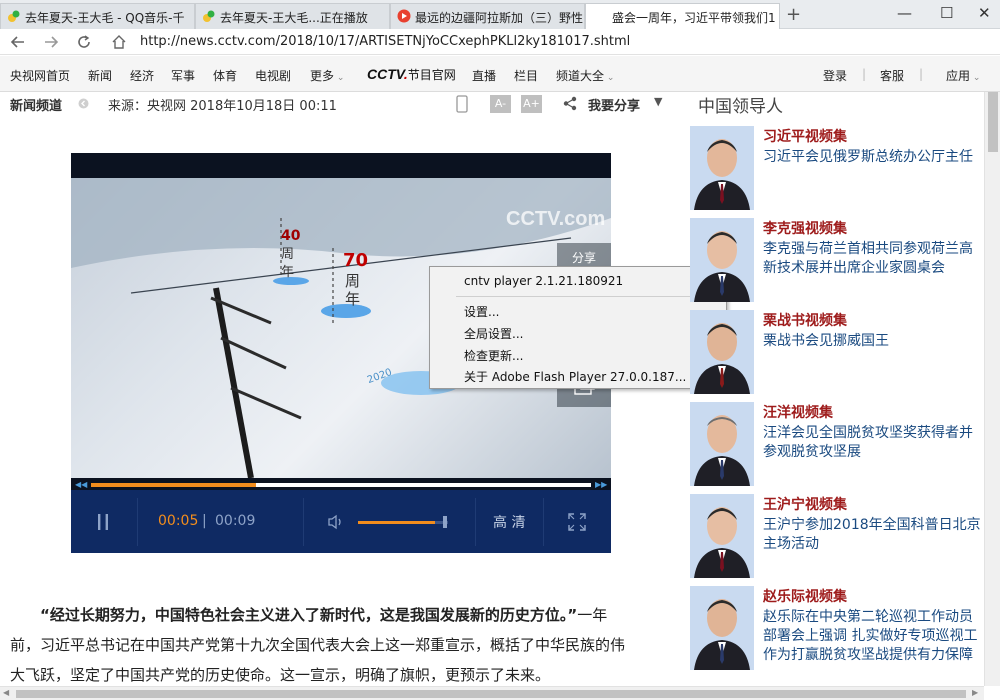 This screenshot has width=1000, height=700. I want to click on tab-title: 最远的边疆阿拉斯加（三）野性, so click(499, 18).